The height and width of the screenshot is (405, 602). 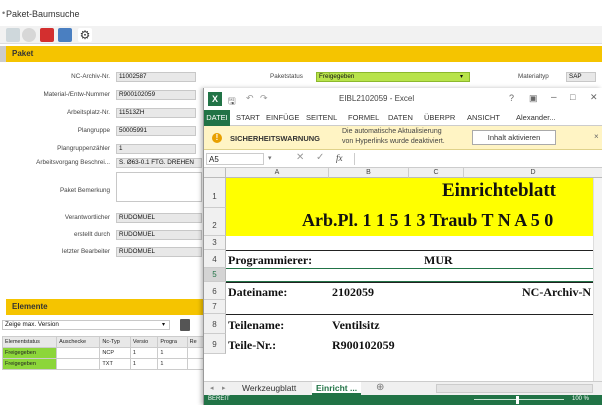 I want to click on cell-nc-archiv-label: NC-Archiv-N, so click(x=557, y=292).